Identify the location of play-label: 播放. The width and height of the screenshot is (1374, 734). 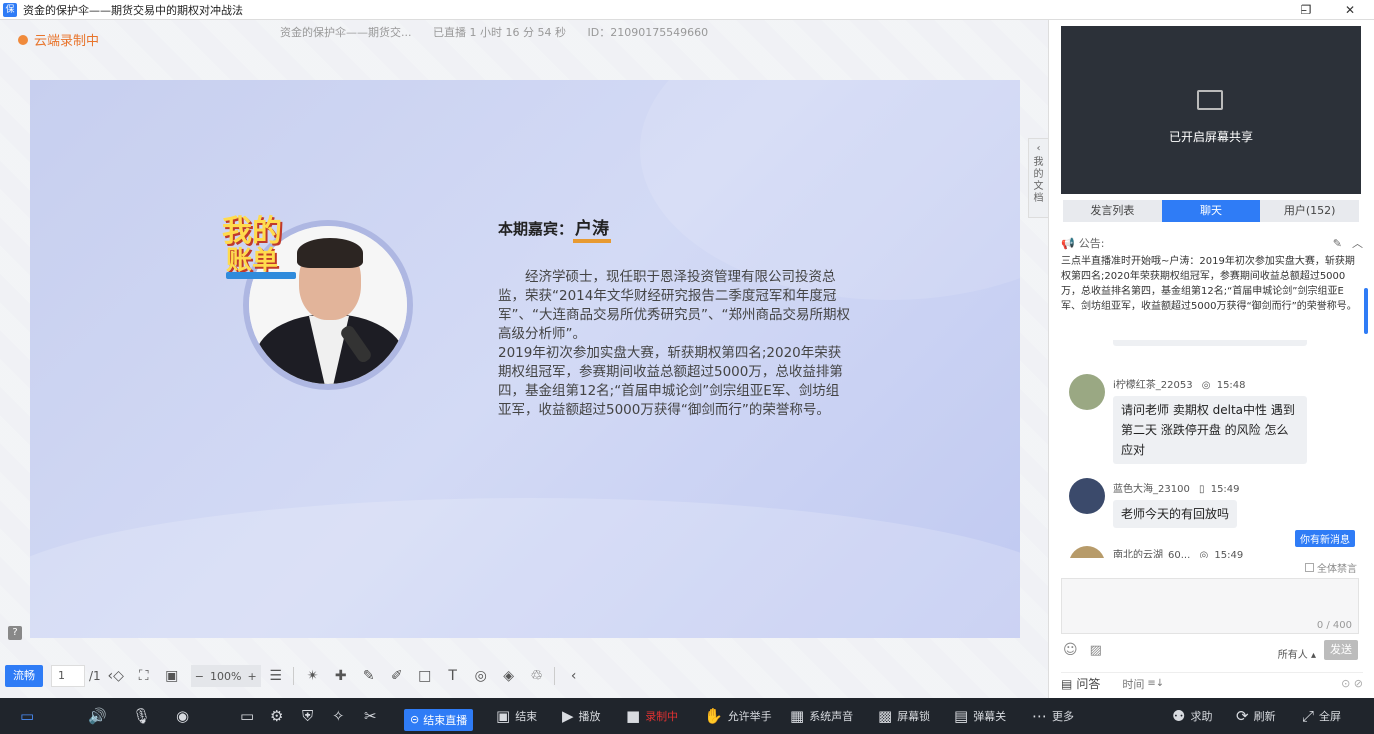
(589, 716).